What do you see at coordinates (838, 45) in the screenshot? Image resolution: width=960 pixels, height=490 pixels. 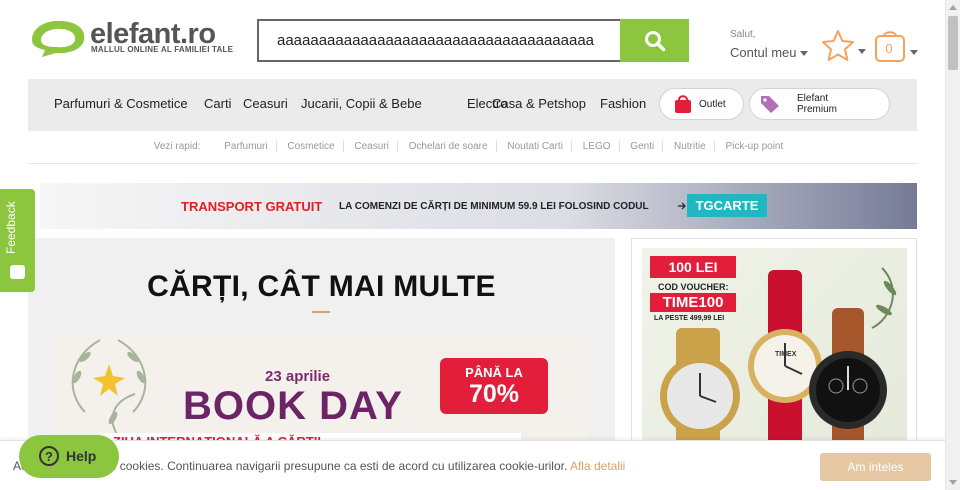 I see `star-icon` at bounding box center [838, 45].